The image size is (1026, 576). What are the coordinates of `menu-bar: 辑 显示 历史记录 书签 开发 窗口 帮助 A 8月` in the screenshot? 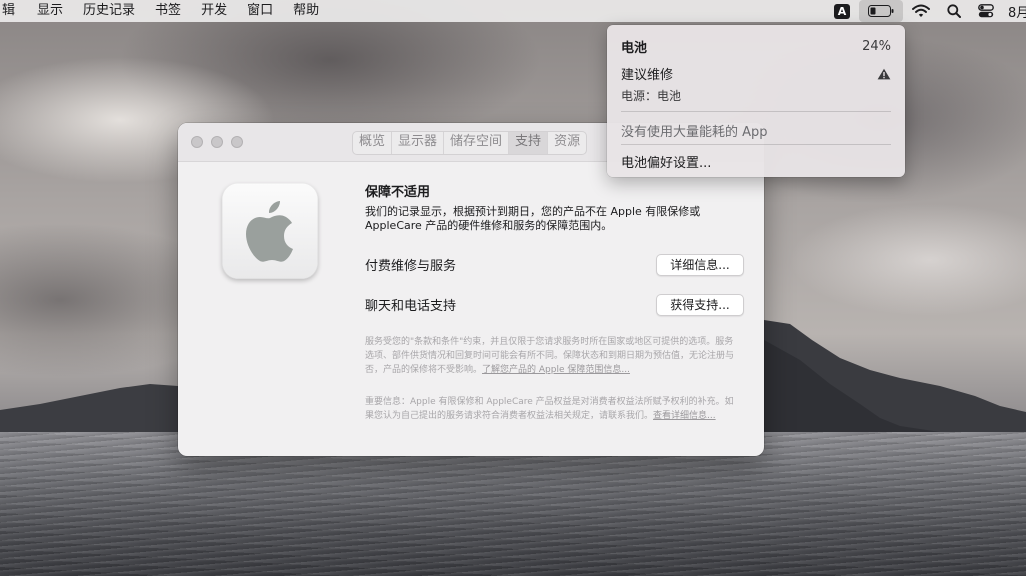 It's located at (513, 11).